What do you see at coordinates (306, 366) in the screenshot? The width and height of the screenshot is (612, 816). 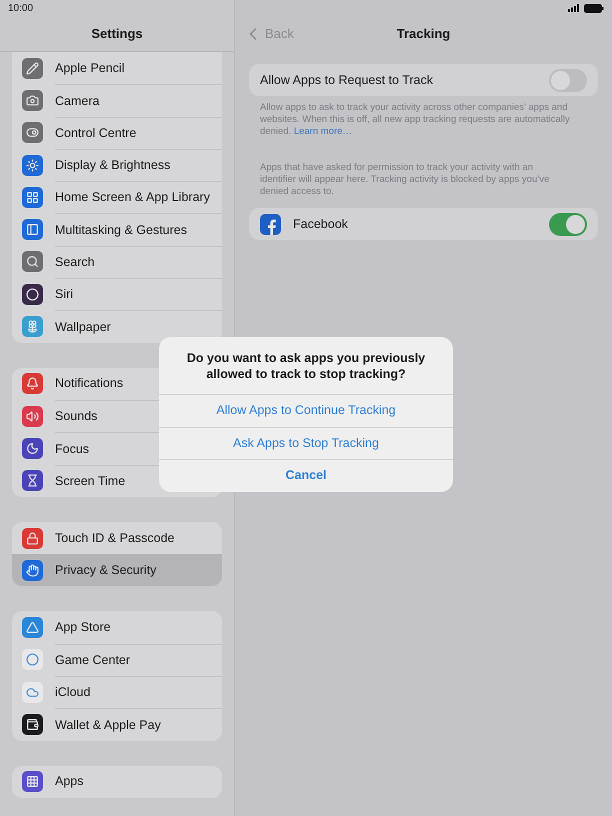 I see `dialog-title: Do you want to ask apps you previously allowed to track to stop tracking?` at bounding box center [306, 366].